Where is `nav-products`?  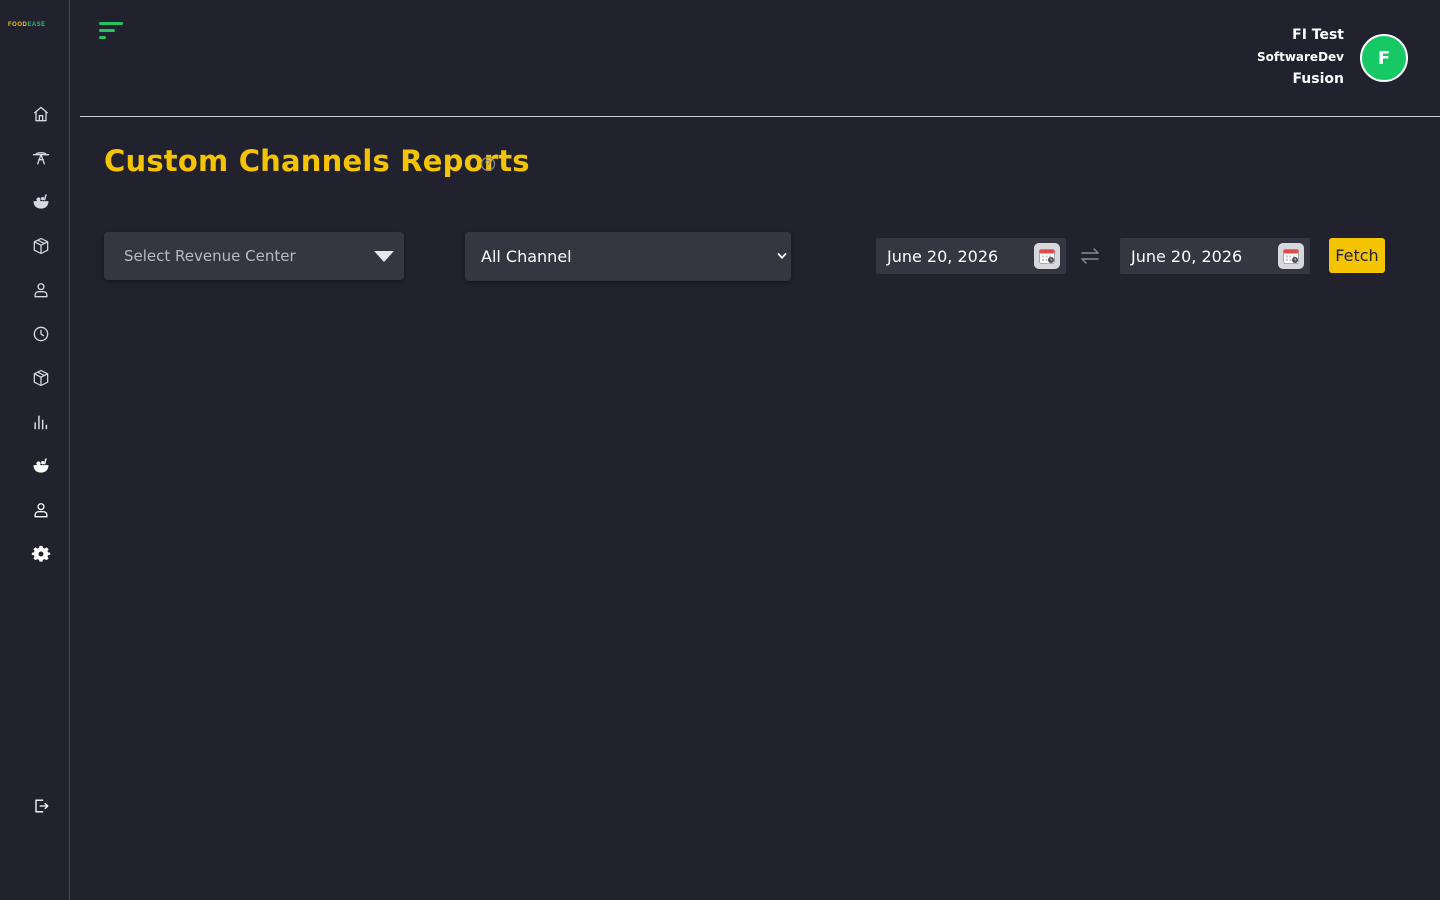
nav-products is located at coordinates (41, 378).